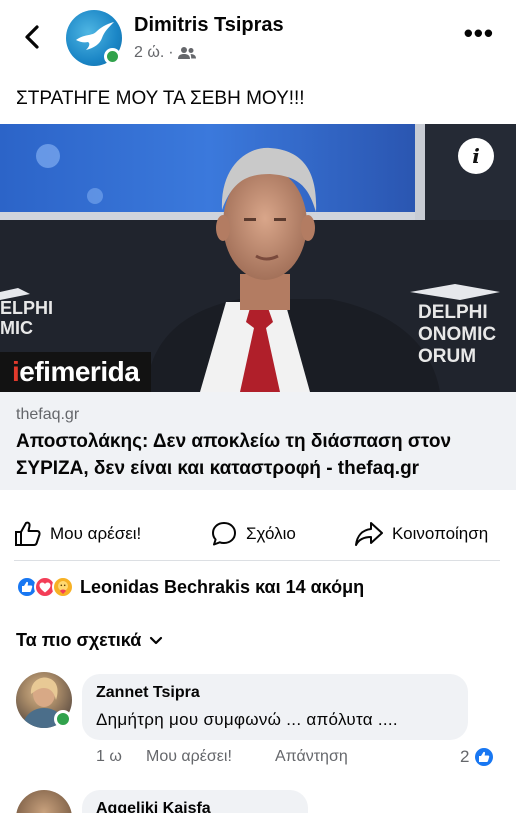 This screenshot has height=813, width=516. I want to click on chevron-left-icon, so click(32, 37).